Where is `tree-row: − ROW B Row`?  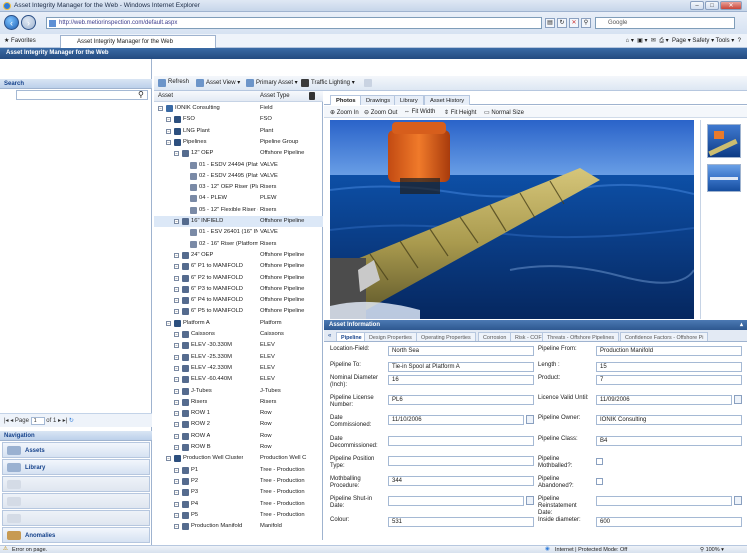 tree-row: − ROW B Row is located at coordinates (238, 447).